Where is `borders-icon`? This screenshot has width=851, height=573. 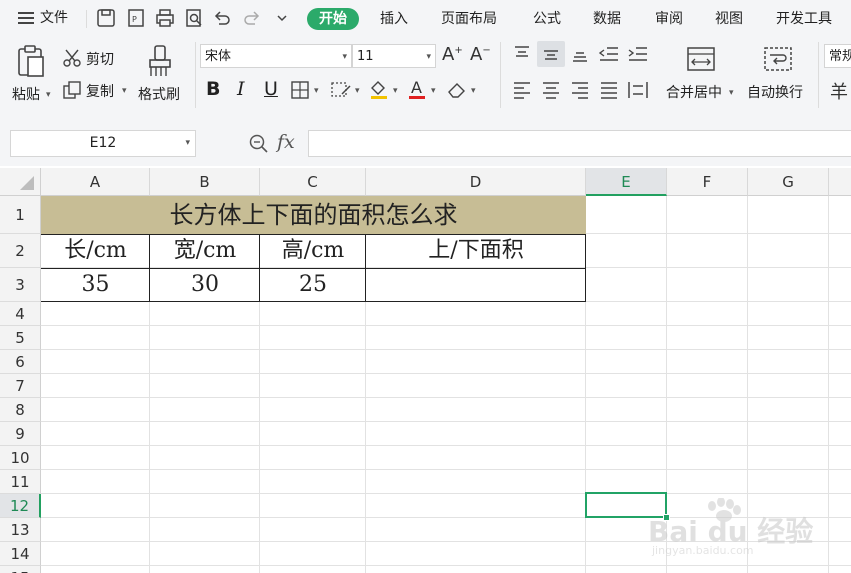 borders-icon is located at coordinates (300, 90).